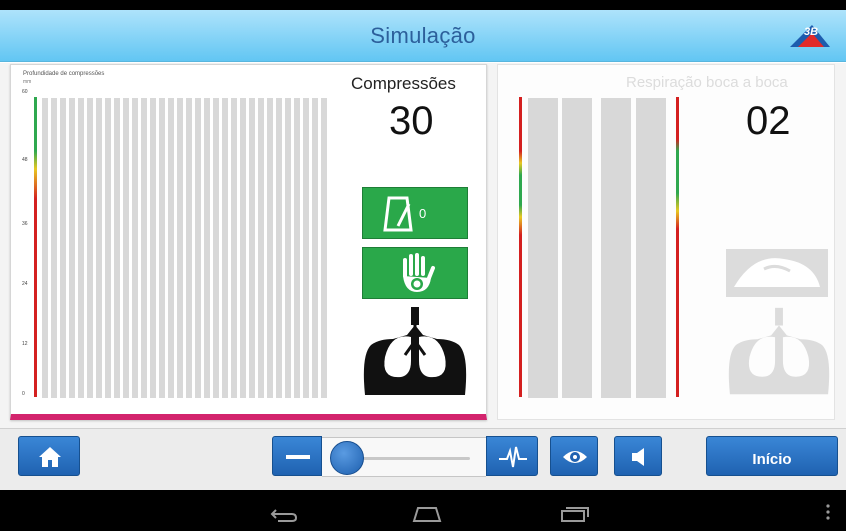 The width and height of the screenshot is (846, 531). I want to click on view-button, so click(574, 456).